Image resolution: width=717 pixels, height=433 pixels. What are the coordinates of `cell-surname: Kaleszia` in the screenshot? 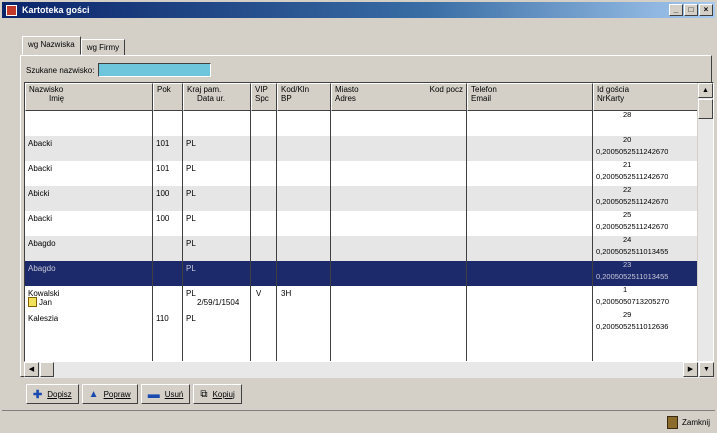 It's located at (43, 318).